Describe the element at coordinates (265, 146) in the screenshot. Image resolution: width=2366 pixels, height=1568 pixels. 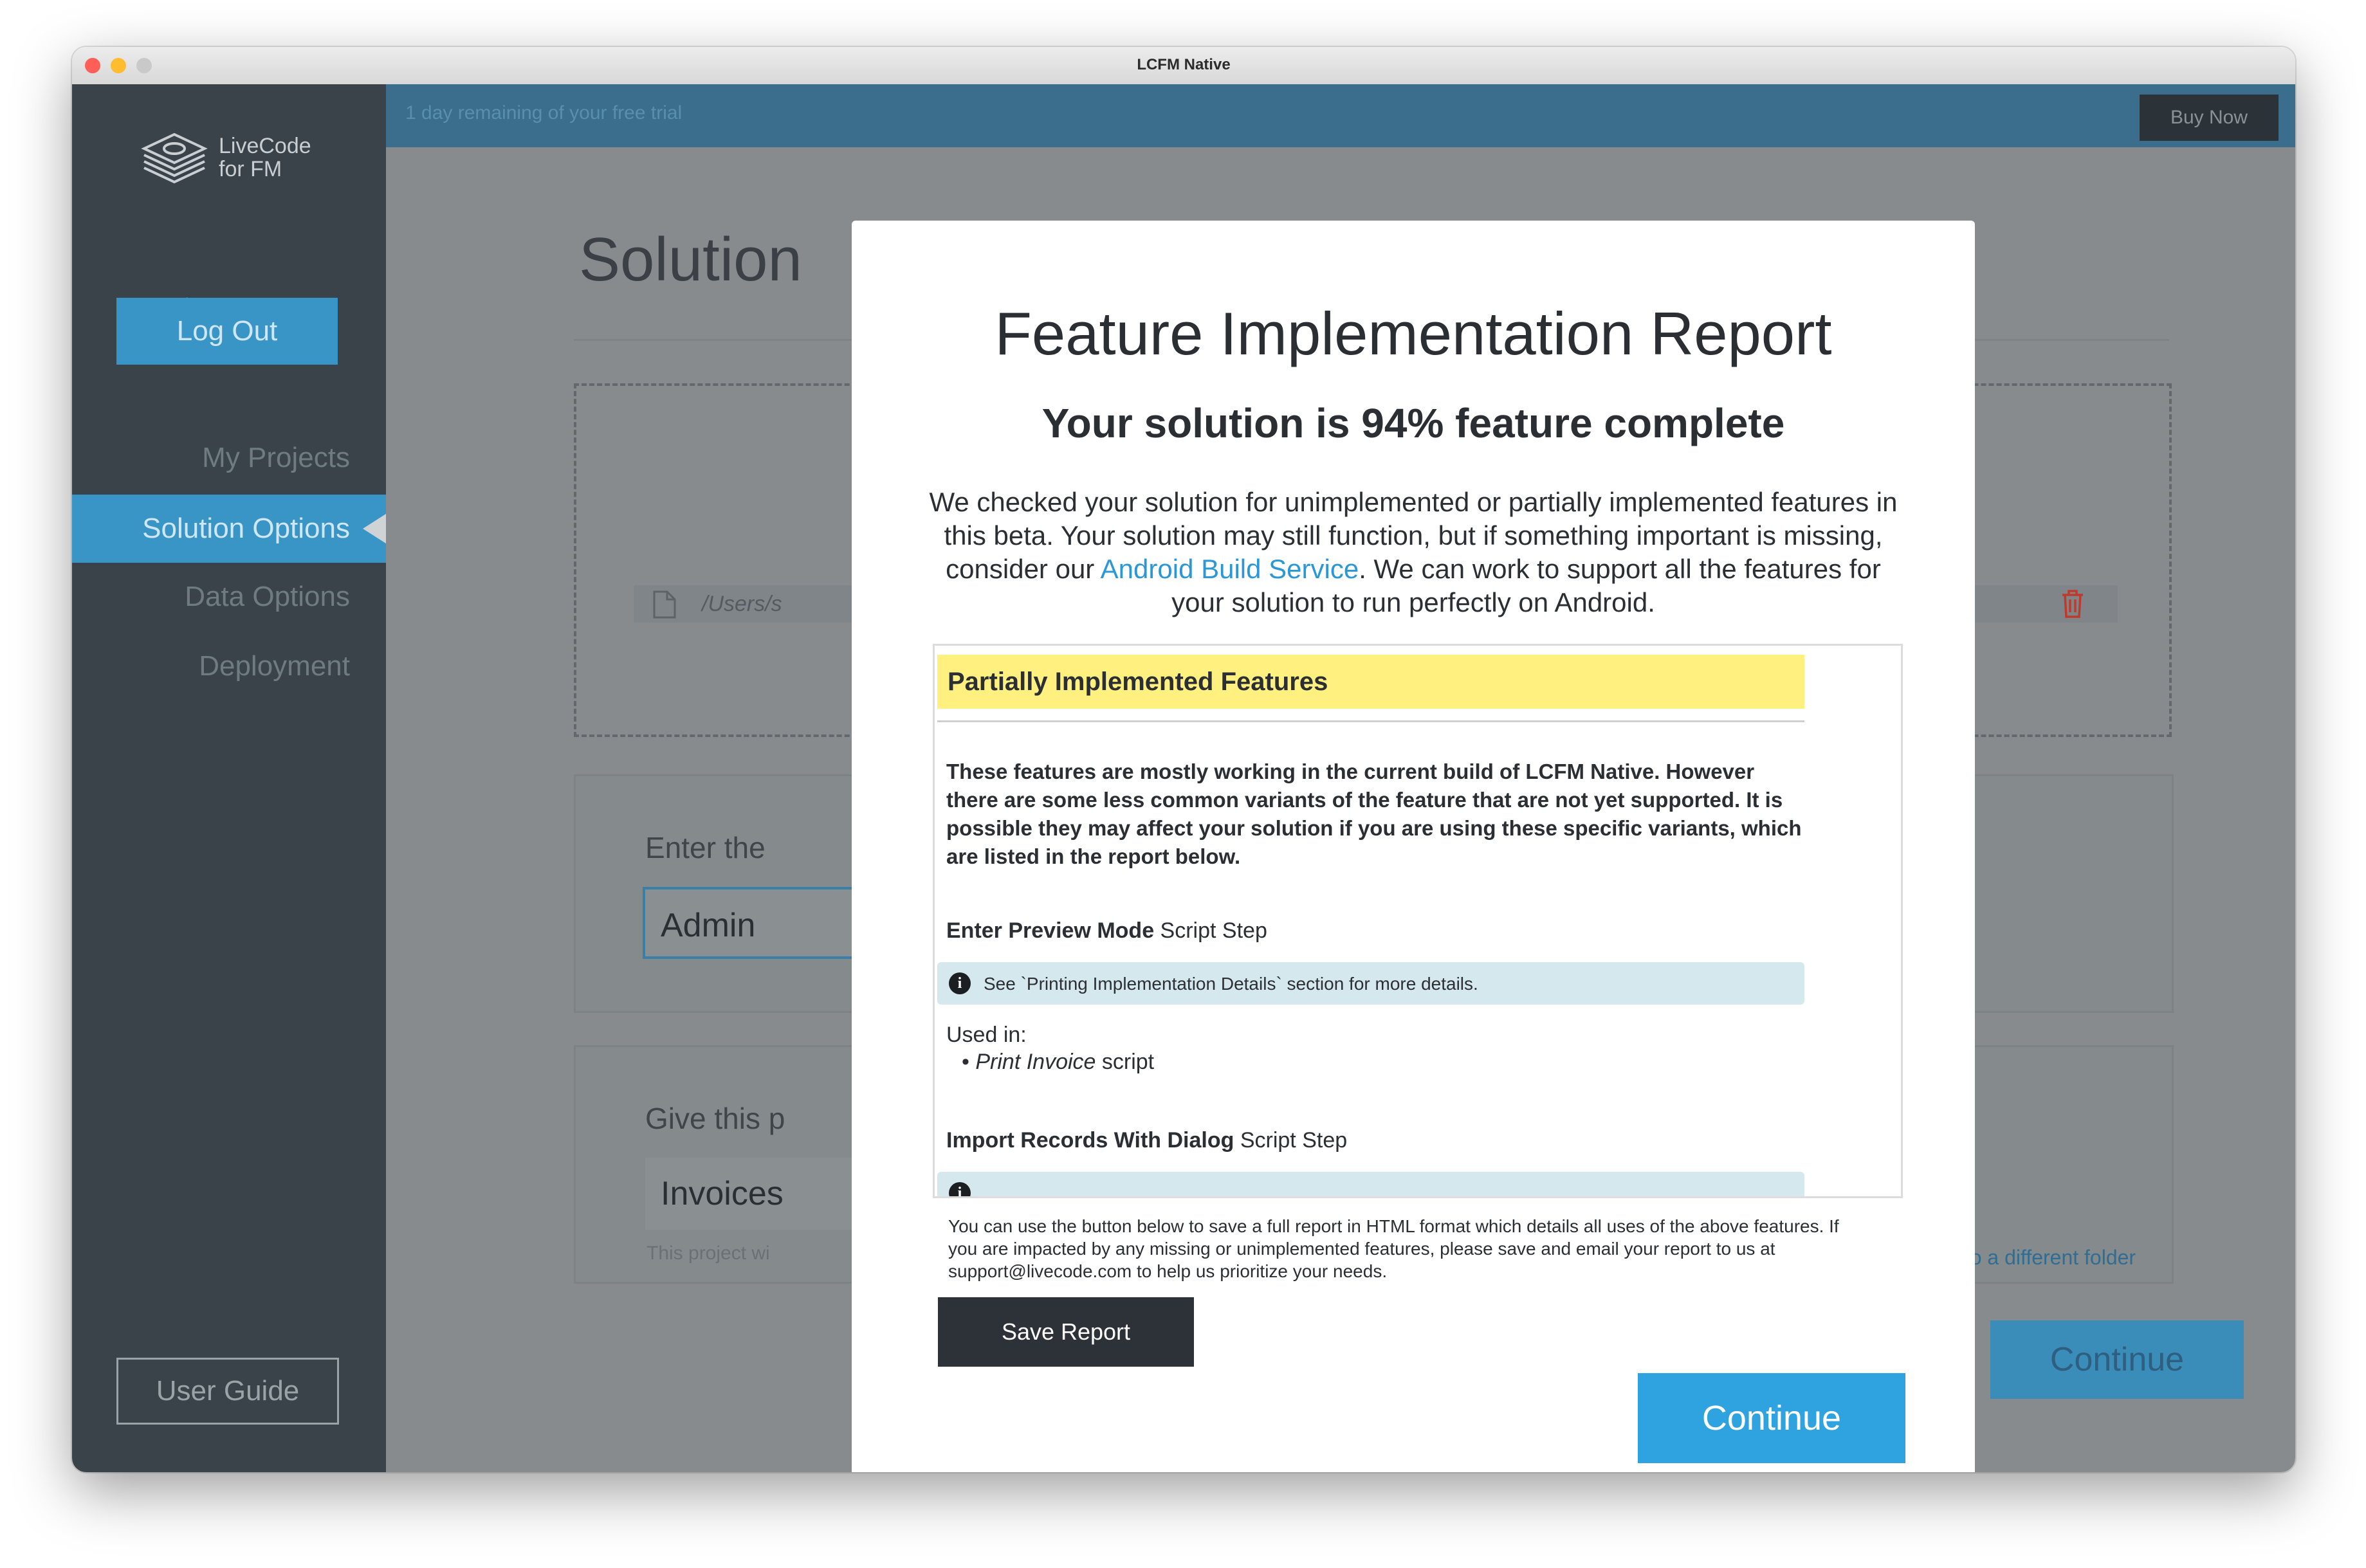
I see `logo-line1: LiveCode` at that location.